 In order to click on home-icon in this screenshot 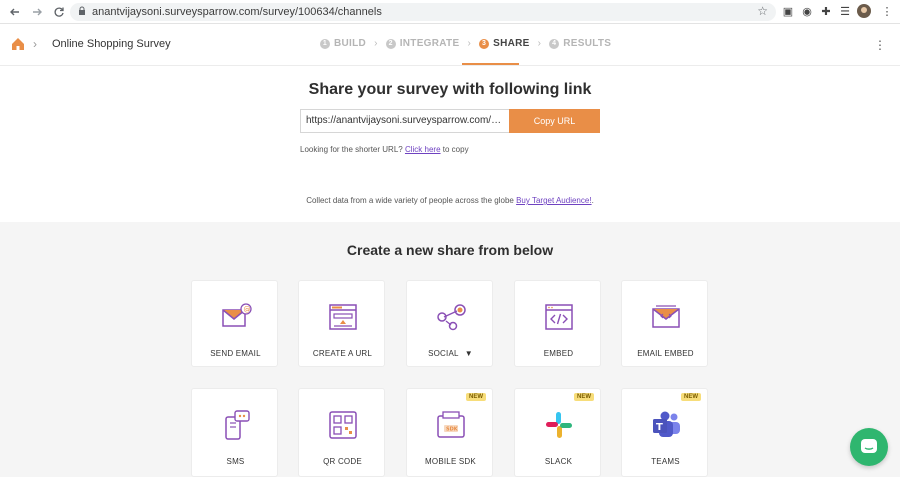, I will do `click(18, 44)`.